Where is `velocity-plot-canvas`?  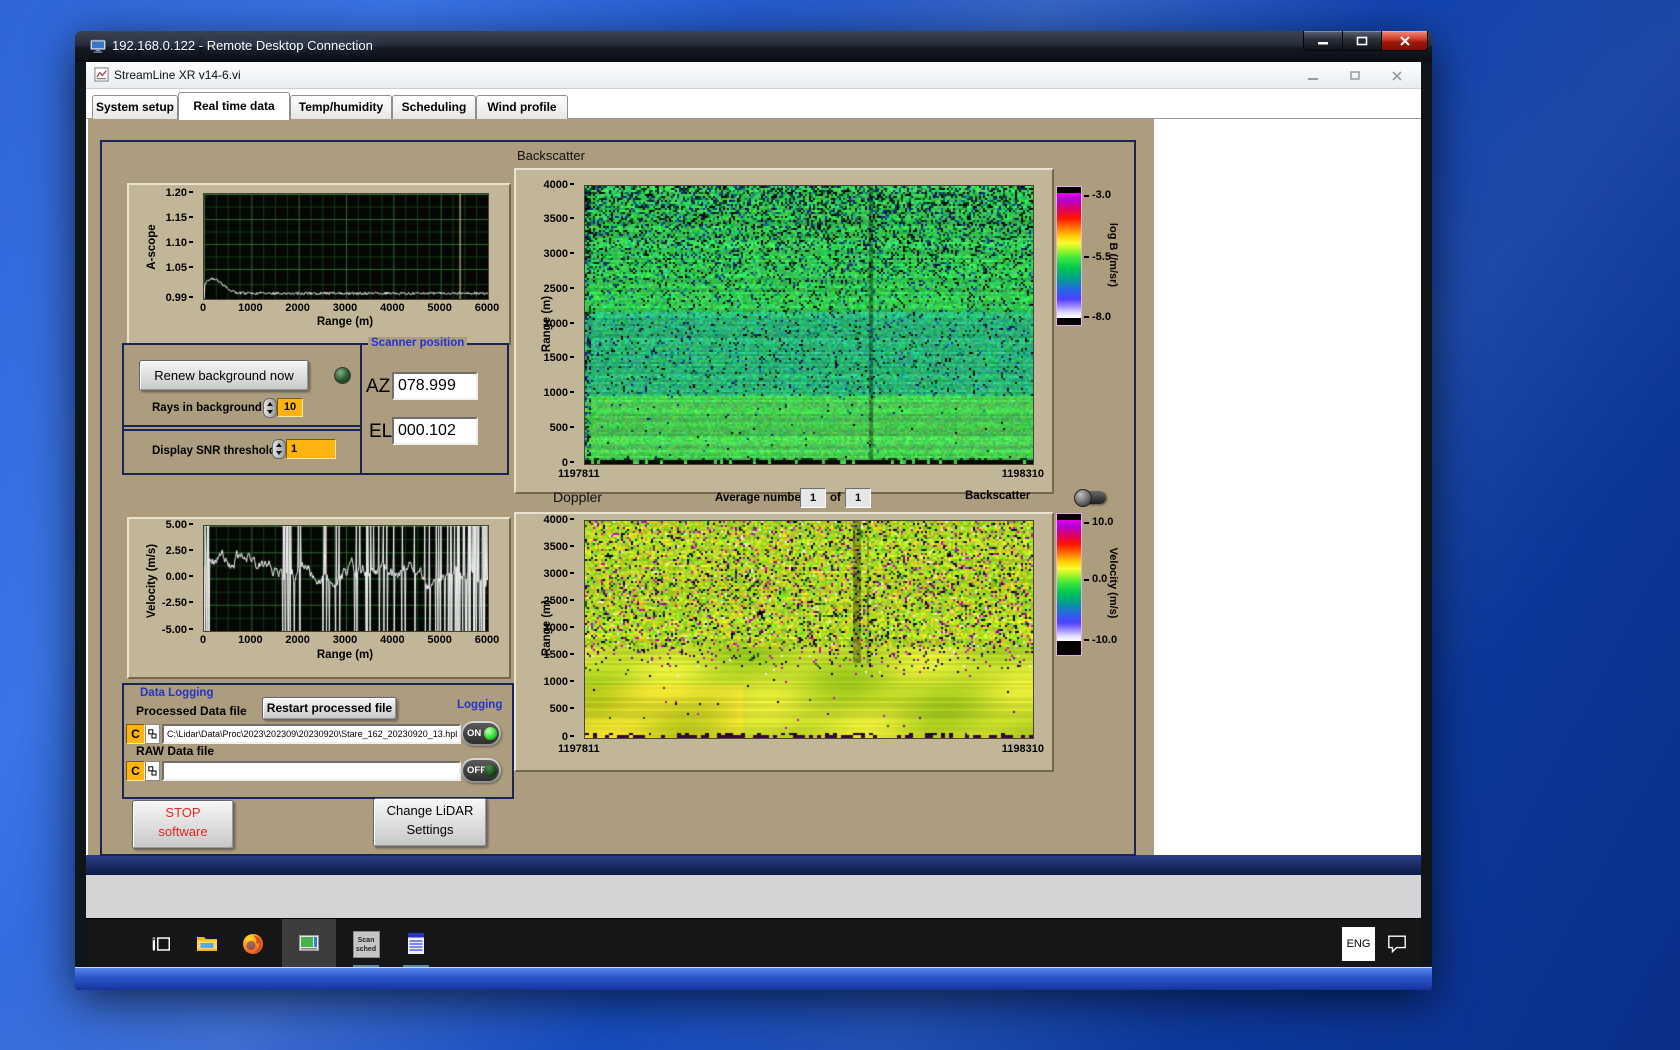 velocity-plot-canvas is located at coordinates (346, 578).